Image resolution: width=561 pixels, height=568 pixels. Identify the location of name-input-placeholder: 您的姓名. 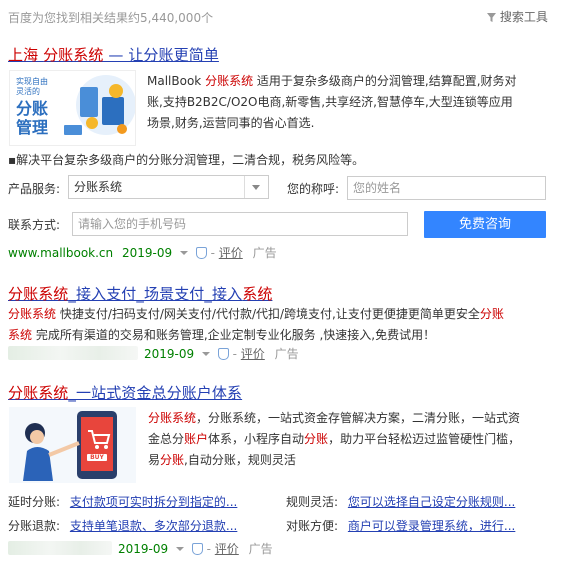
(377, 188).